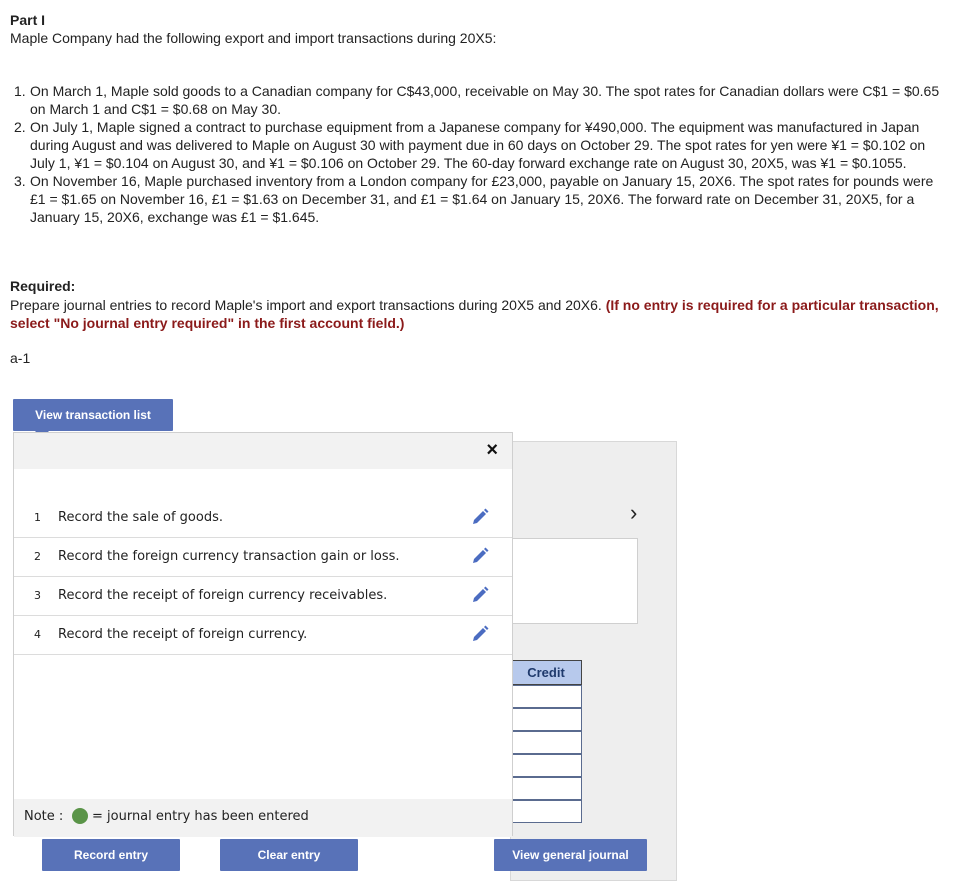 Image resolution: width=964 pixels, height=887 pixels. What do you see at coordinates (289, 855) in the screenshot?
I see `clear-entry-button: Clear entry` at bounding box center [289, 855].